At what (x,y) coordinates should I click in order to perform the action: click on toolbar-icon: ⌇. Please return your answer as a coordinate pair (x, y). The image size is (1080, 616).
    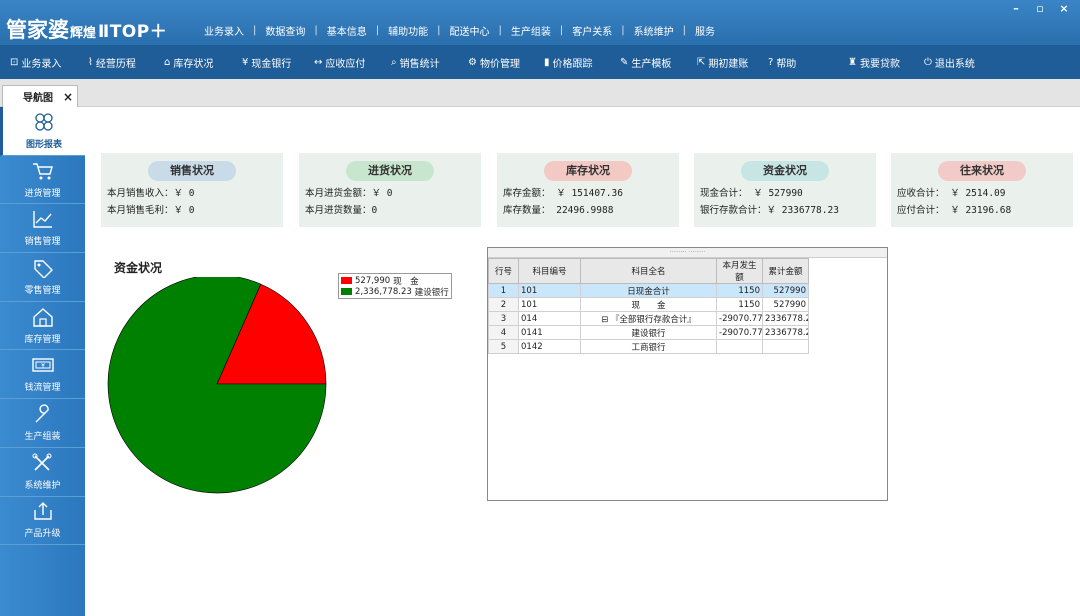
    Looking at the image, I should click on (90, 62).